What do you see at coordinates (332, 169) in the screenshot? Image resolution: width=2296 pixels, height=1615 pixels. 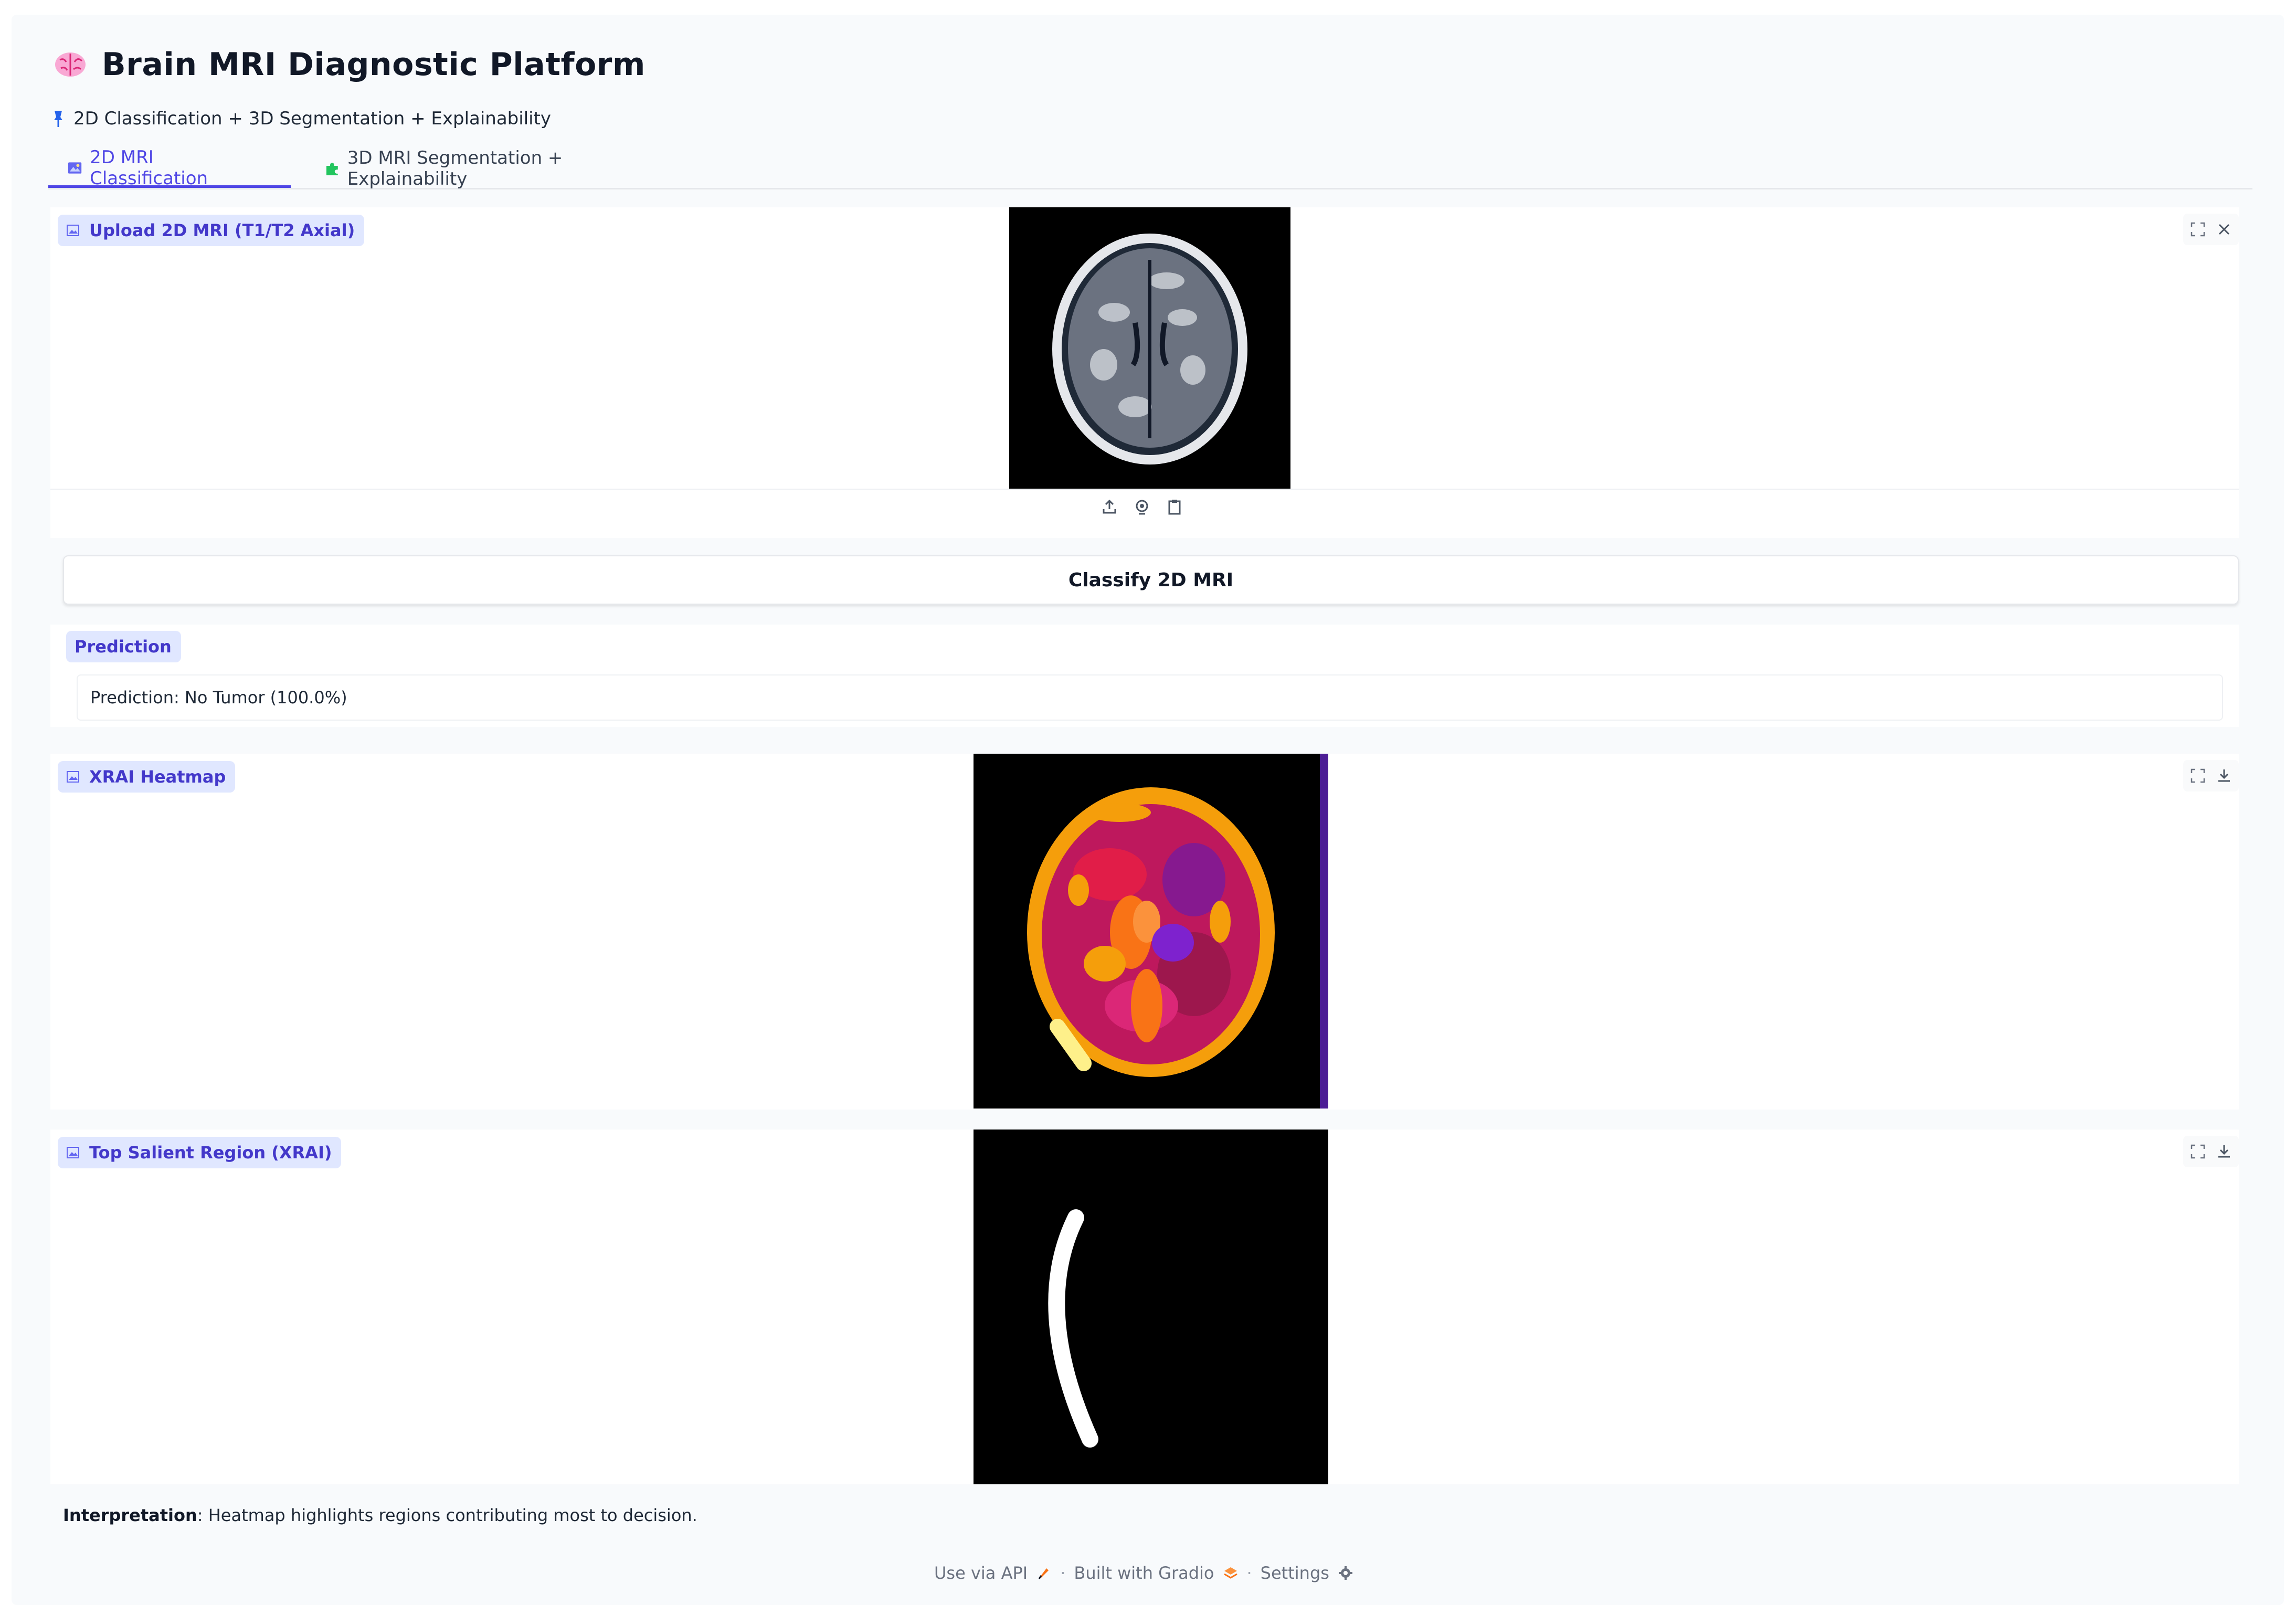 I see `puzzle-icon` at bounding box center [332, 169].